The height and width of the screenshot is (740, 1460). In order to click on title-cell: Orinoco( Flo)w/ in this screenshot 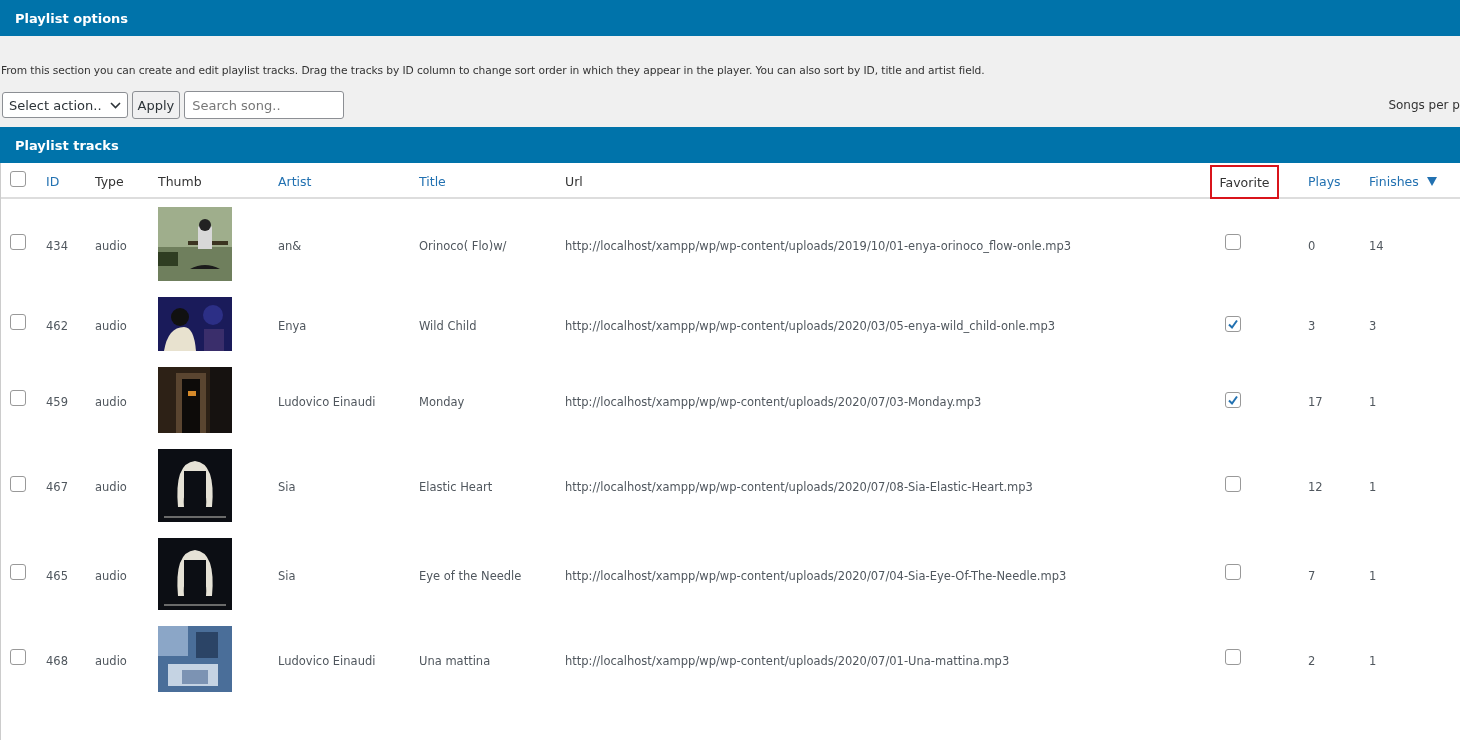, I will do `click(463, 245)`.